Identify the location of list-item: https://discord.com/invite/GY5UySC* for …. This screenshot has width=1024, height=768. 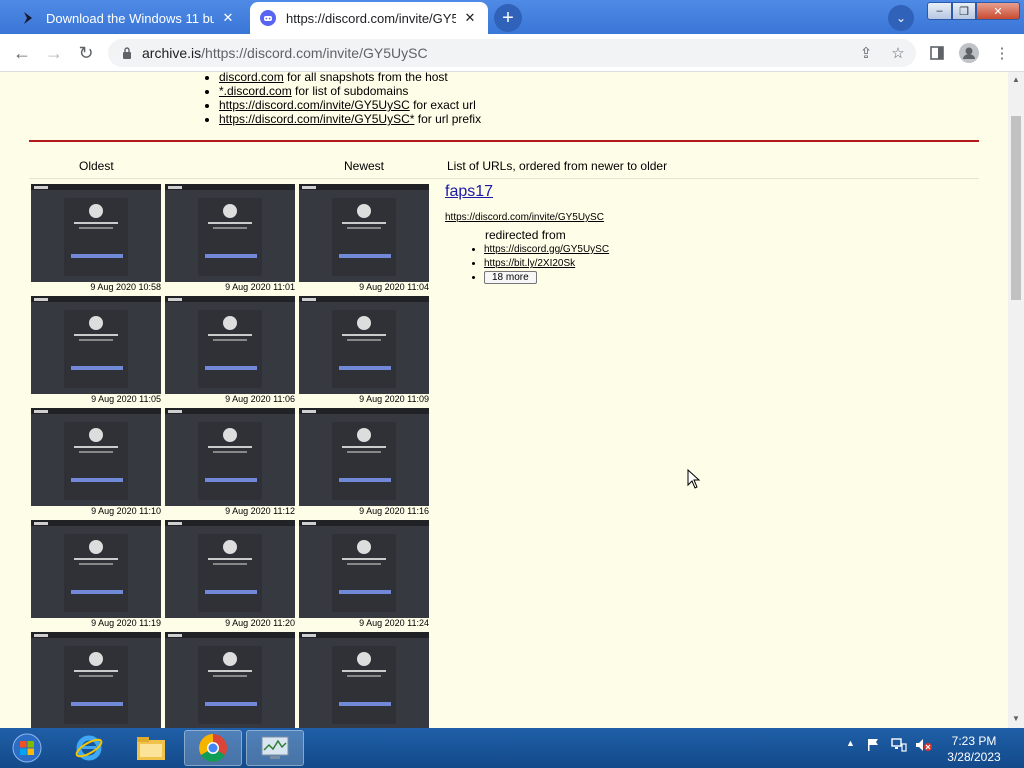
(350, 119).